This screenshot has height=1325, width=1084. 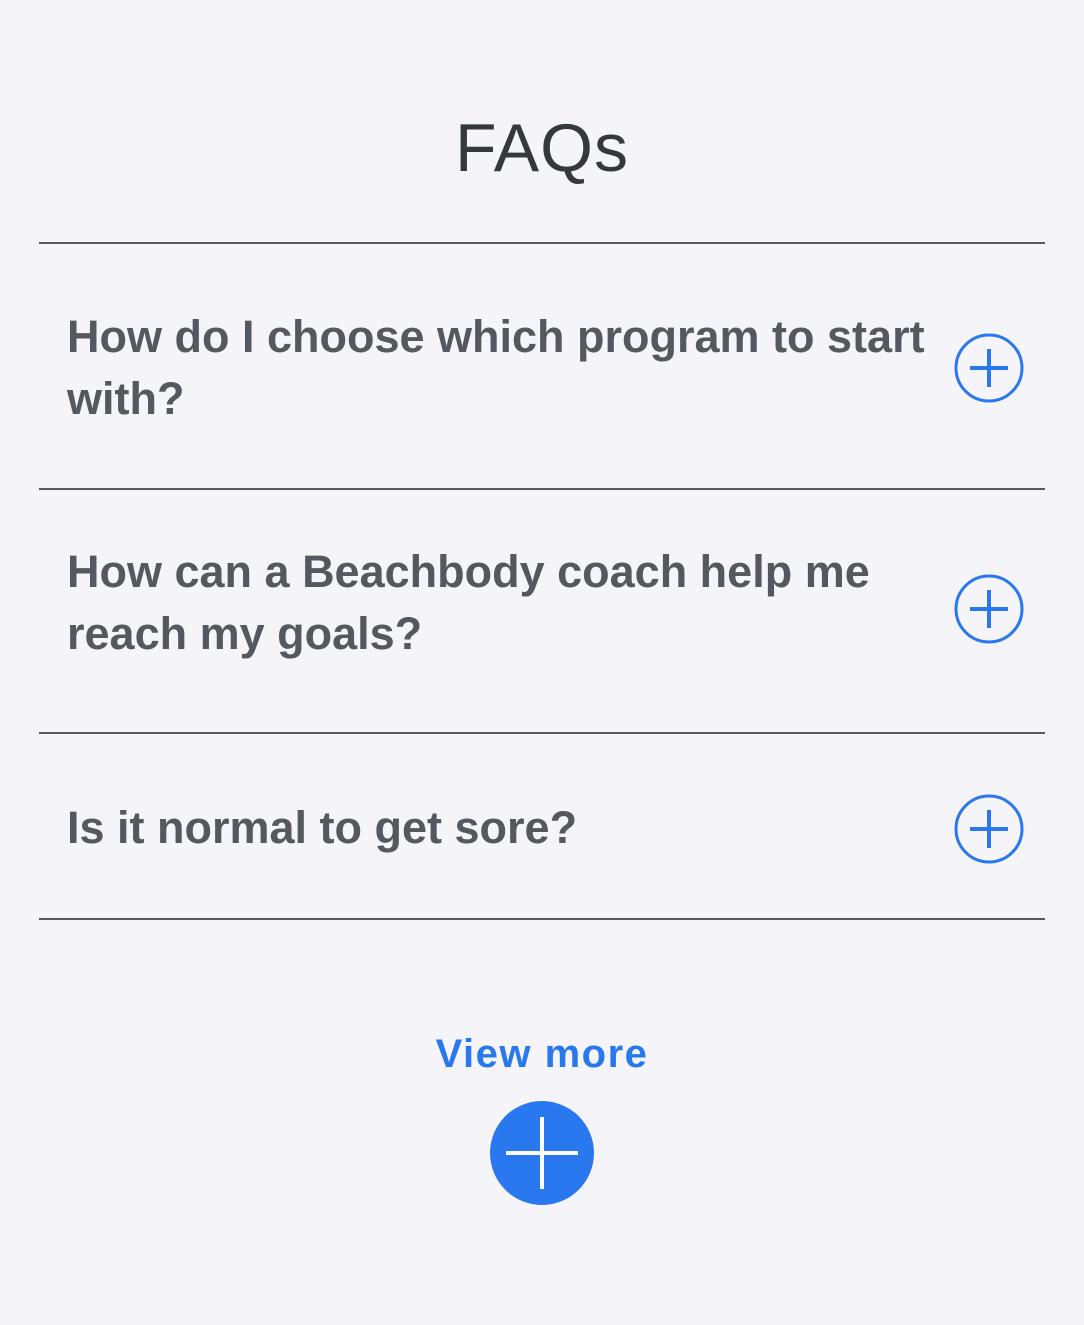 What do you see at coordinates (542, 1153) in the screenshot?
I see `plus-filled-circle-icon` at bounding box center [542, 1153].